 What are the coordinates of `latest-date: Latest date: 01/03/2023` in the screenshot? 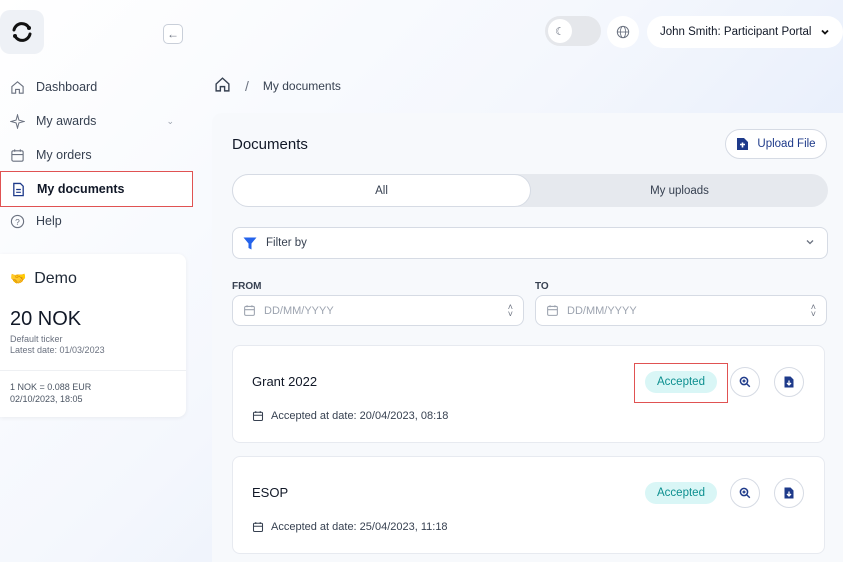 It's located at (57, 350).